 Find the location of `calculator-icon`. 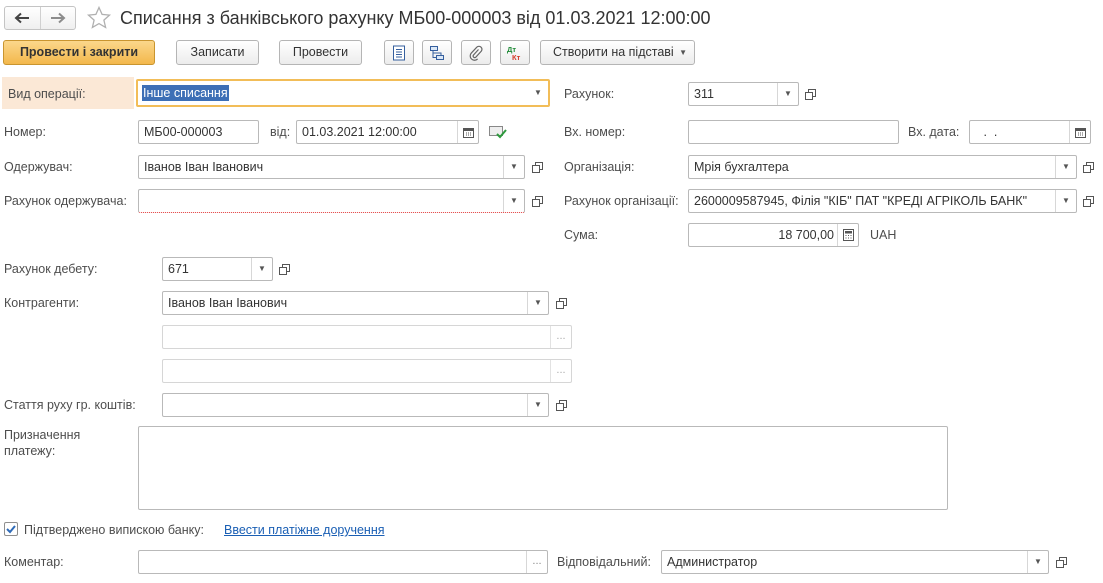

calculator-icon is located at coordinates (847, 235).